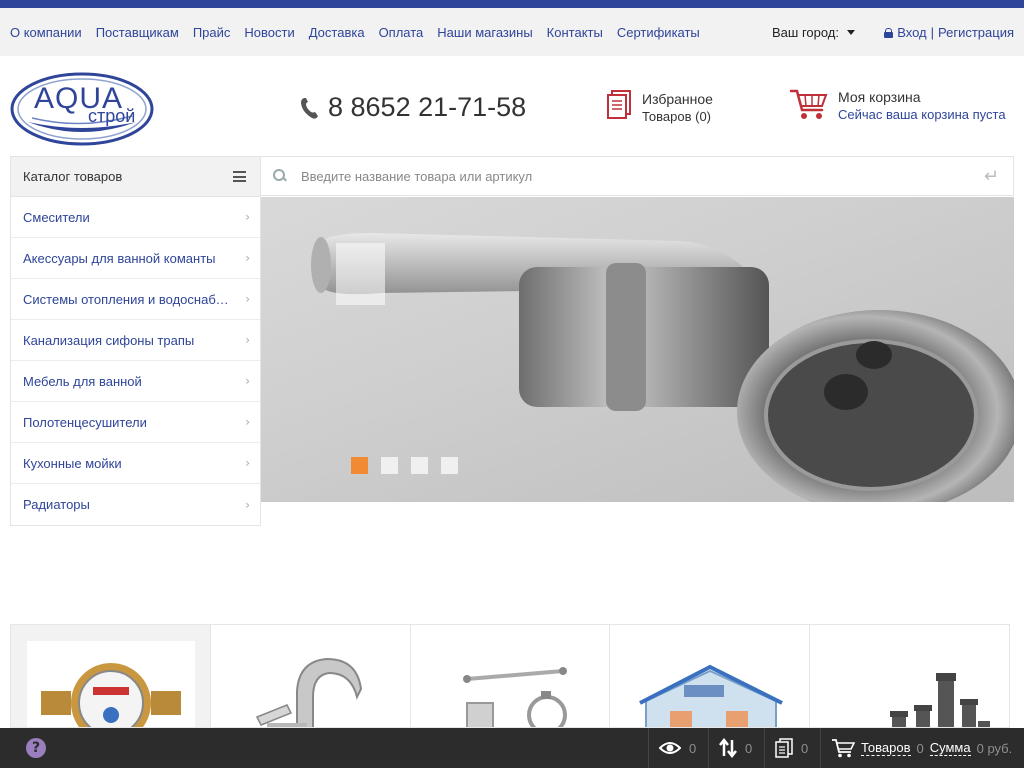  I want to click on mixer-image, so click(308, 692).